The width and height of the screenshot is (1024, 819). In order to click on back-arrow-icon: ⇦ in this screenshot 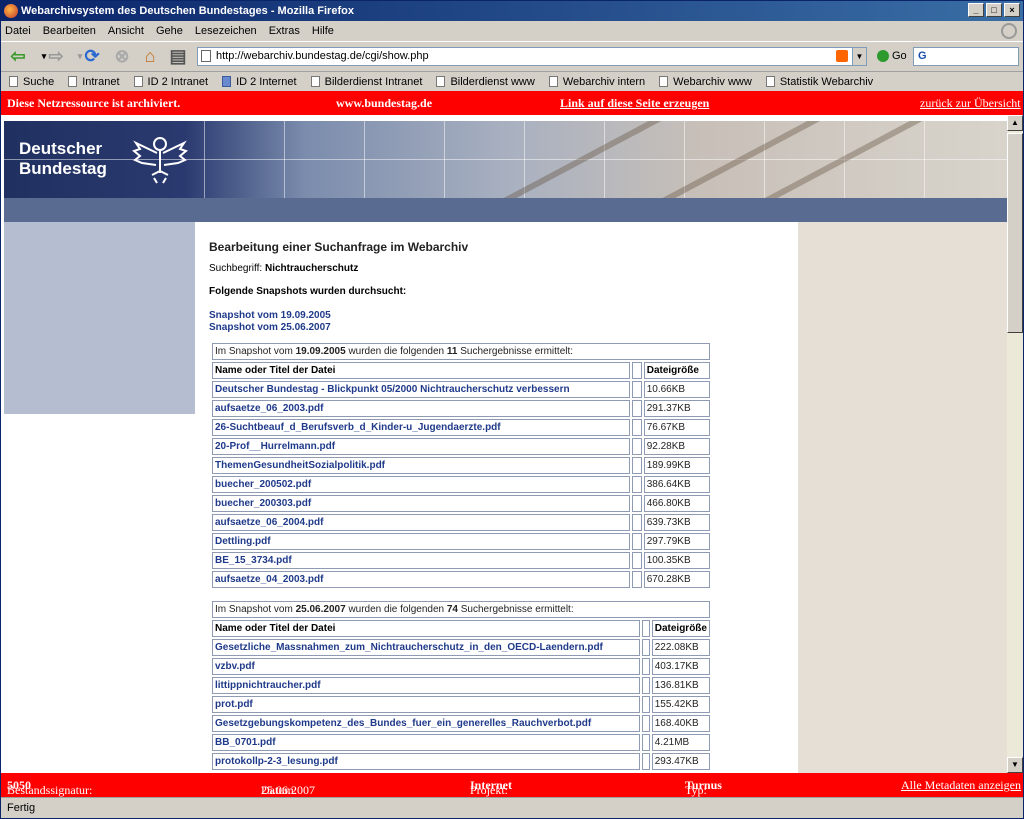, I will do `click(18, 56)`.